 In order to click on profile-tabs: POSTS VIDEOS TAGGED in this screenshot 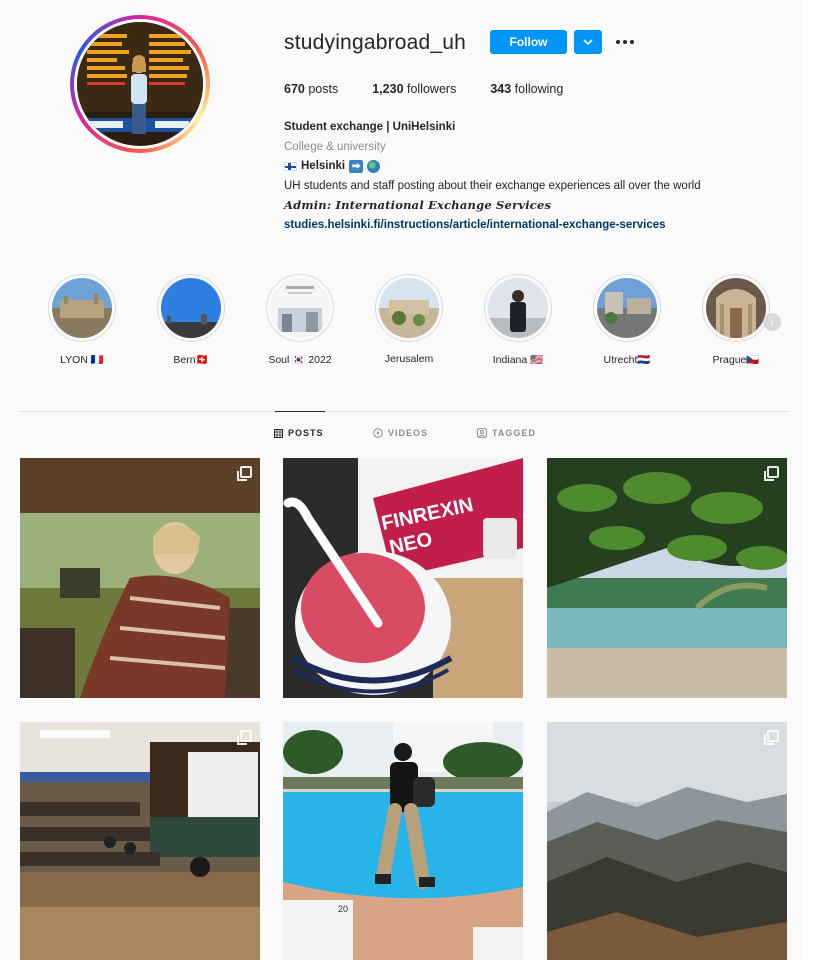, I will do `click(404, 436)`.